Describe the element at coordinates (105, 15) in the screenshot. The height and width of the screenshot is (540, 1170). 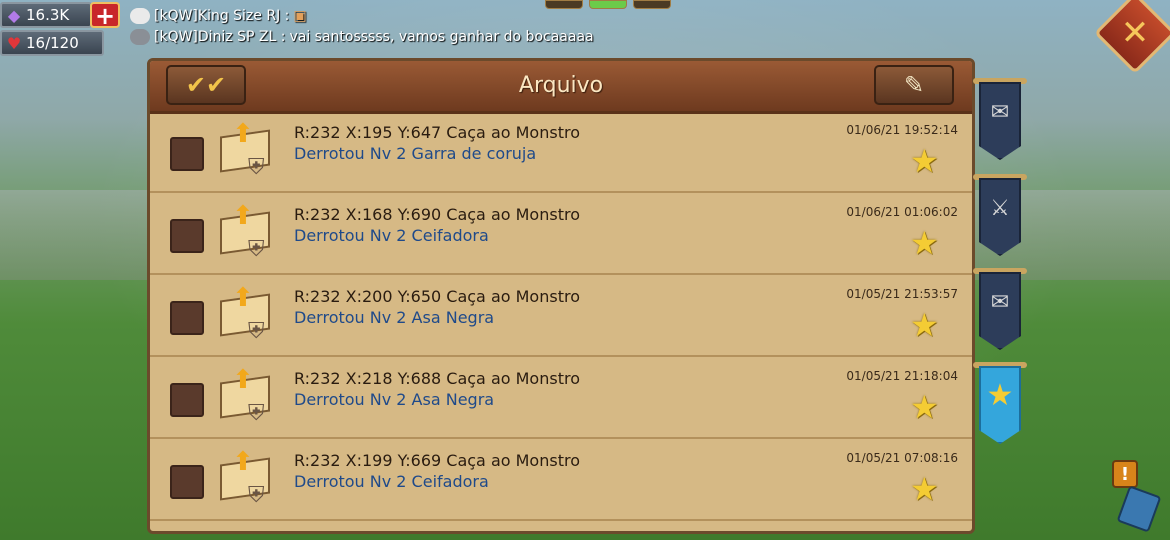
I see `buy-gems-button: +` at that location.